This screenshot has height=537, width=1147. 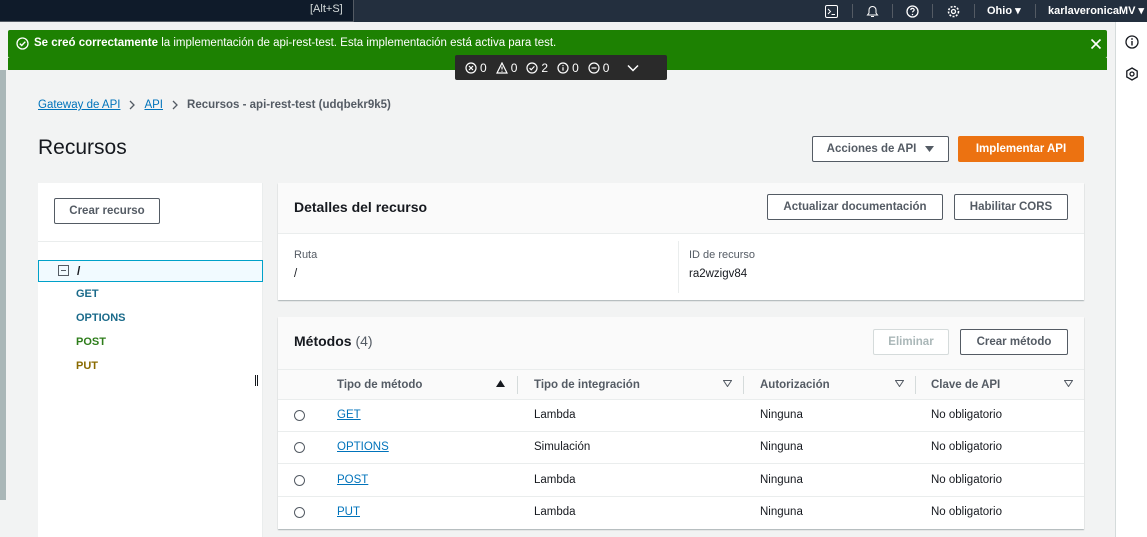 What do you see at coordinates (681, 416) in the screenshot?
I see `table-row: GET Lambda Ninguna No obligatorio` at bounding box center [681, 416].